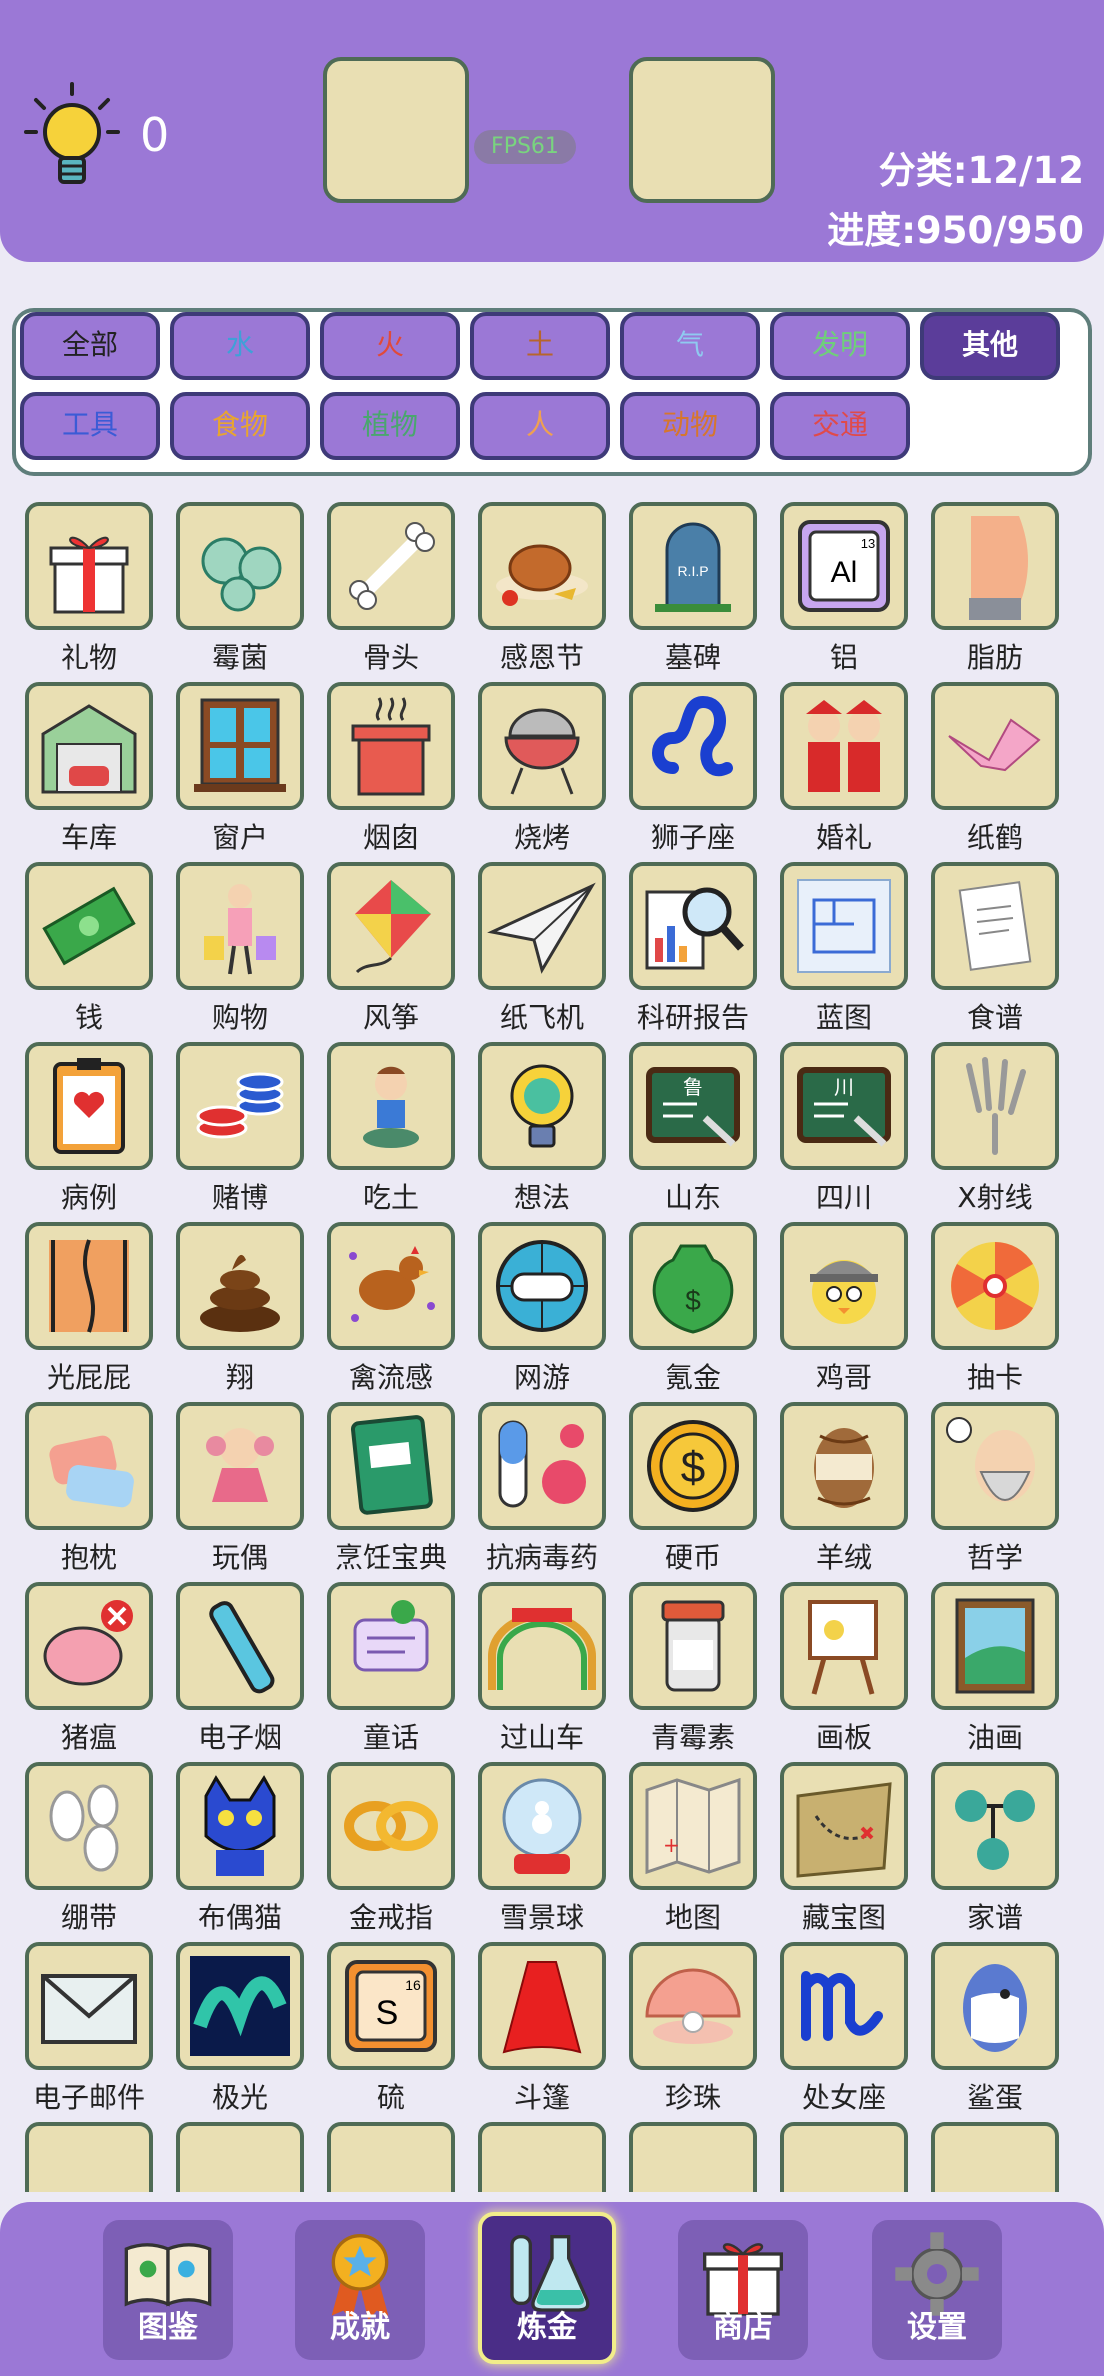 This screenshot has height=2376, width=1104. Describe the element at coordinates (937, 2290) in the screenshot. I see `nav-gear-button: 设置` at that location.